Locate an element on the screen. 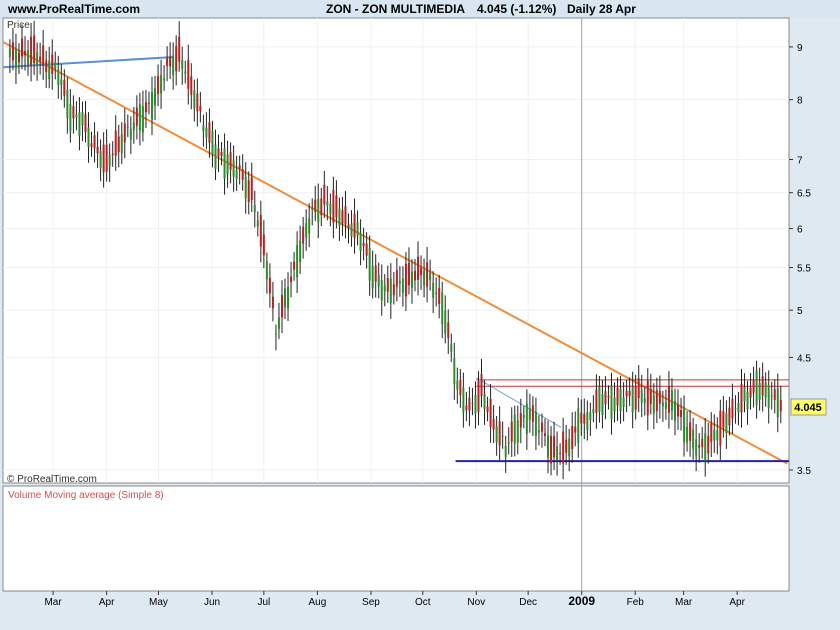 The image size is (840, 630). last-price-tag: 4.045 is located at coordinates (808, 408).